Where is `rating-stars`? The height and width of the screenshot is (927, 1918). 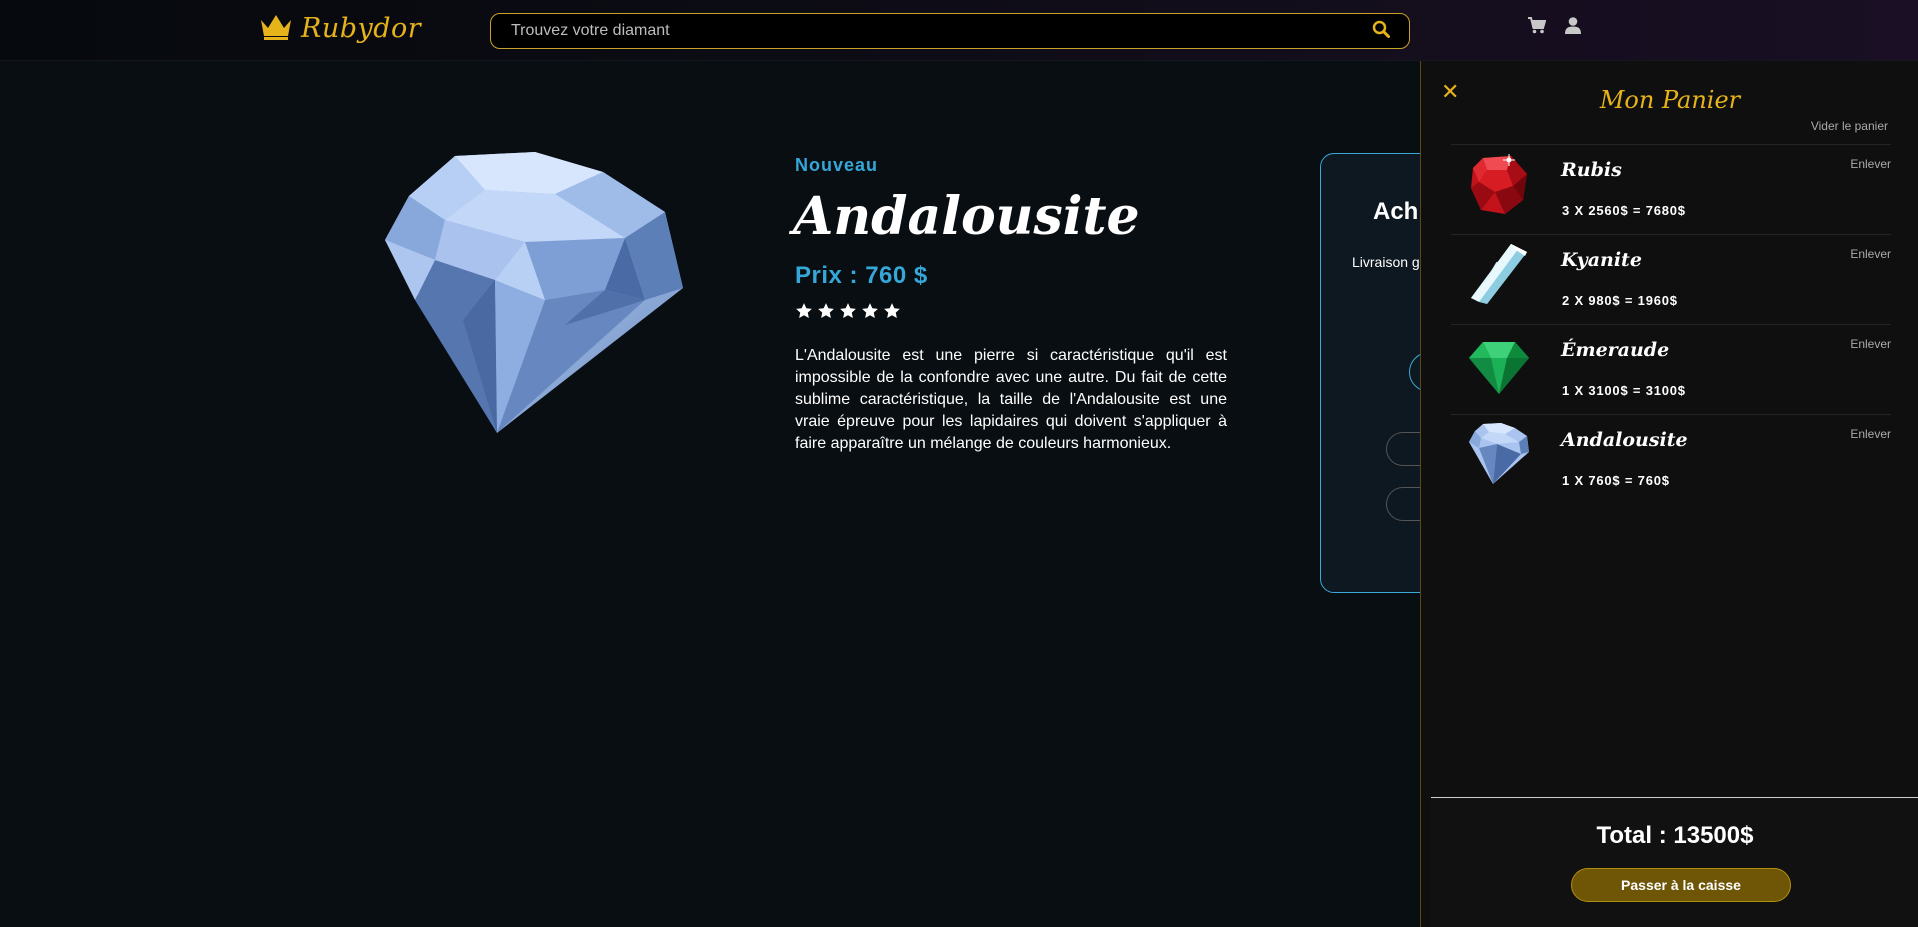
rating-stars is located at coordinates (848, 313).